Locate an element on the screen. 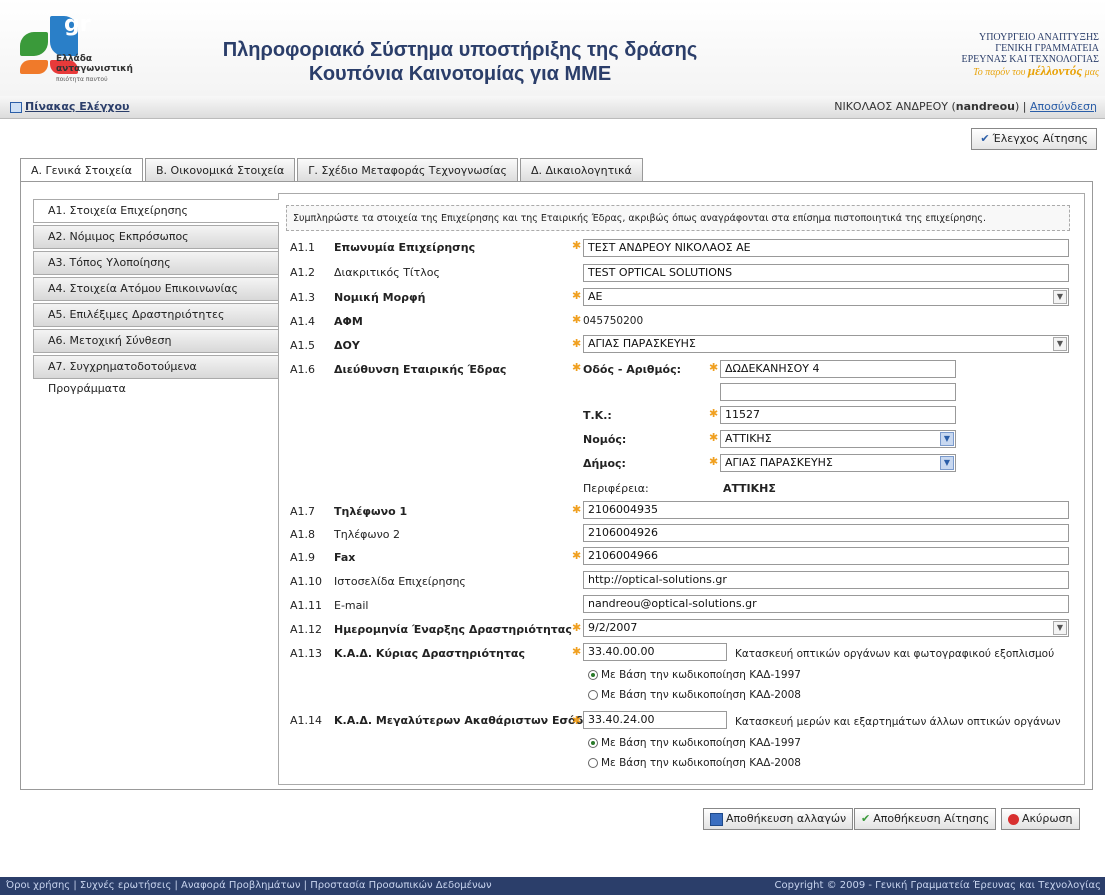 This screenshot has height=895, width=1105. legal-form-value: ΑΕ is located at coordinates (595, 296).